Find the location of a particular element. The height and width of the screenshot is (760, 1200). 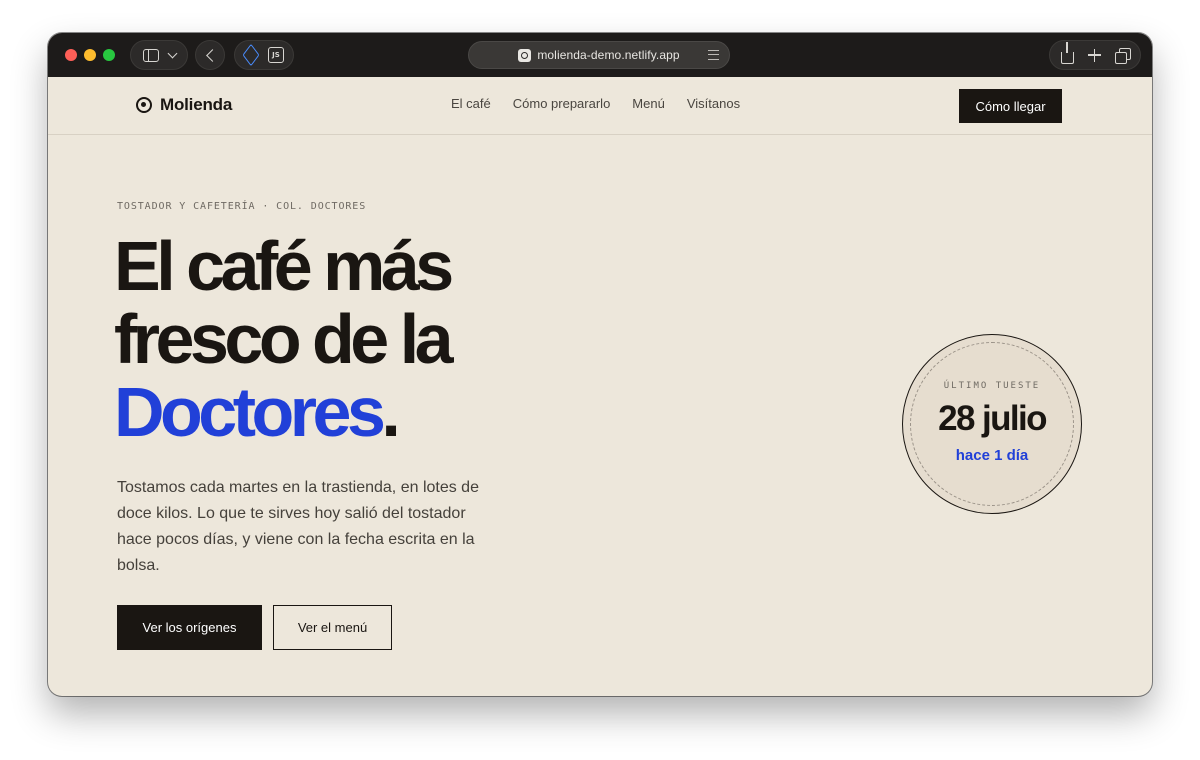

back-icon is located at coordinates (212, 55).